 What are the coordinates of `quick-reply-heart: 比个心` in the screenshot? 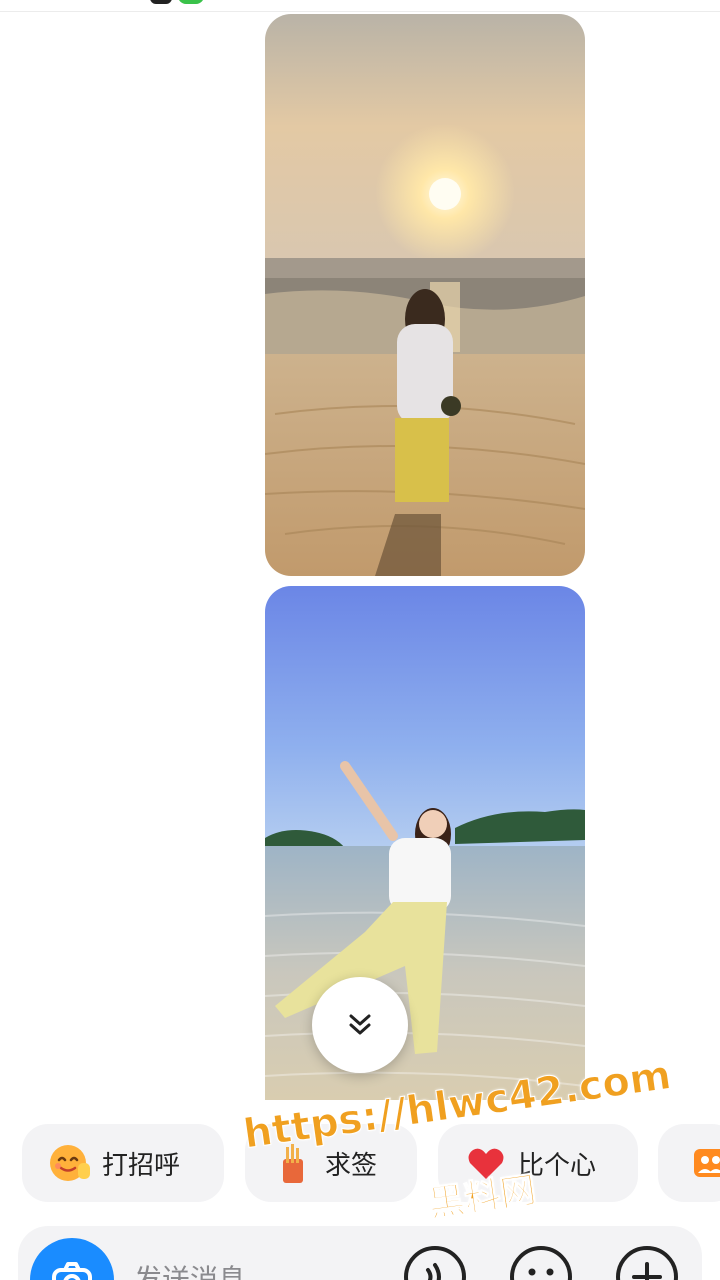 It's located at (538, 1163).